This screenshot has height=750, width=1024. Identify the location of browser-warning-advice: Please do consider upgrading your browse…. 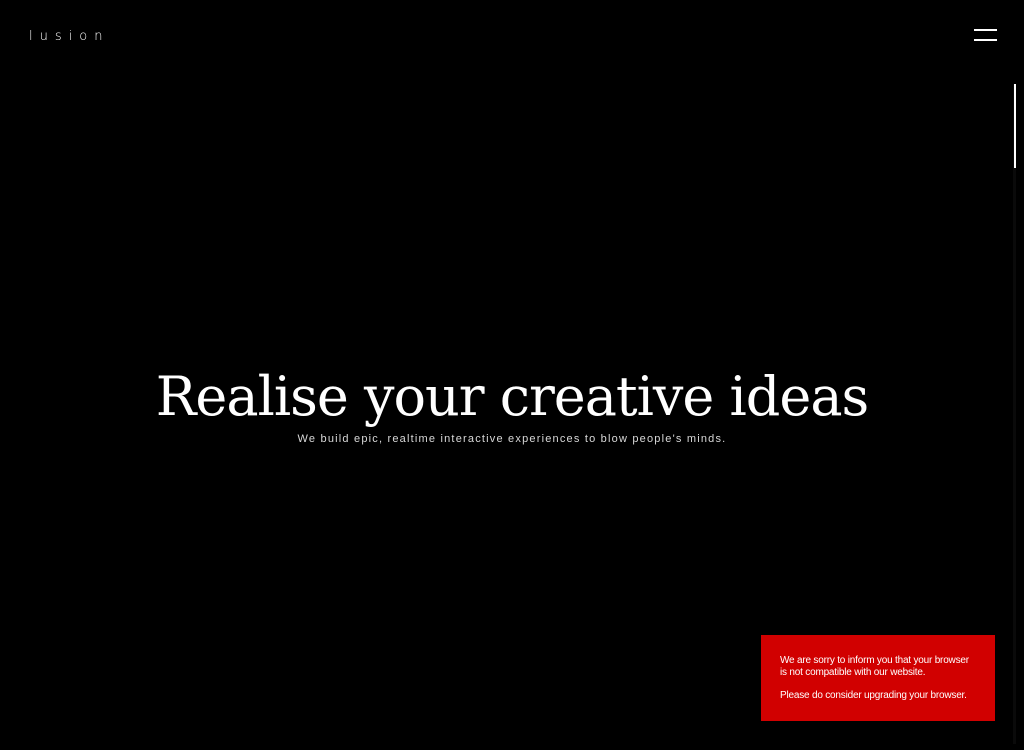
(873, 695).